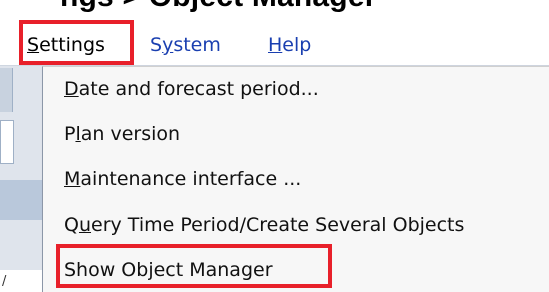 This screenshot has height=292, width=549. I want to click on background-text-fragment: /, so click(4, 281).